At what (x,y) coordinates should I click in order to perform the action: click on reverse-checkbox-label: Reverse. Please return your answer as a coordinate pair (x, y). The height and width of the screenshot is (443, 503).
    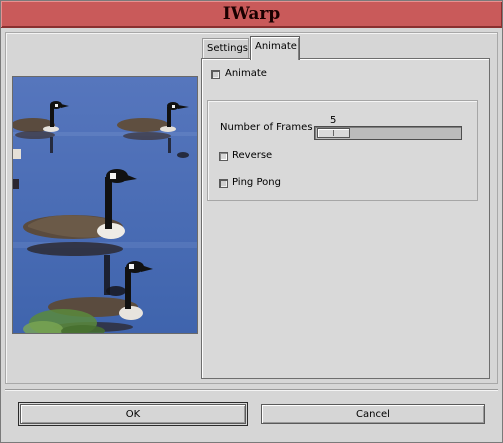
    Looking at the image, I should click on (252, 155).